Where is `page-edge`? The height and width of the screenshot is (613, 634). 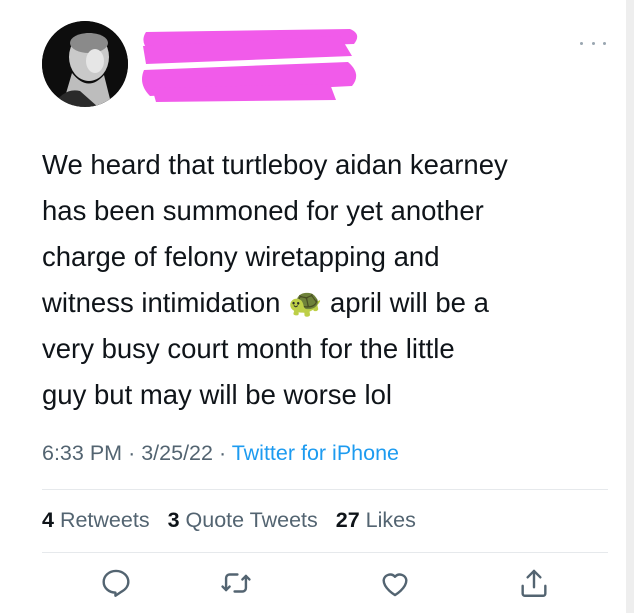
page-edge is located at coordinates (630, 306).